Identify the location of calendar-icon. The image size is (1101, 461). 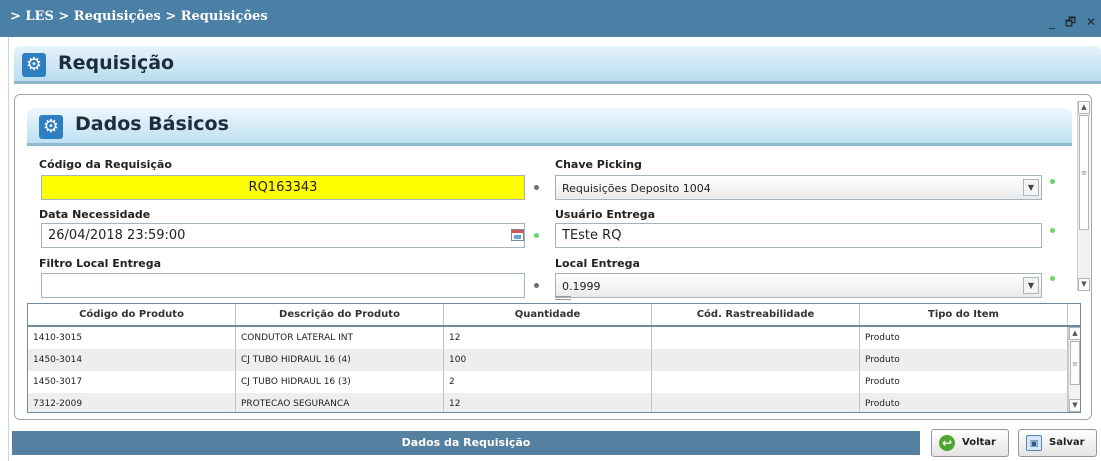
(517, 235).